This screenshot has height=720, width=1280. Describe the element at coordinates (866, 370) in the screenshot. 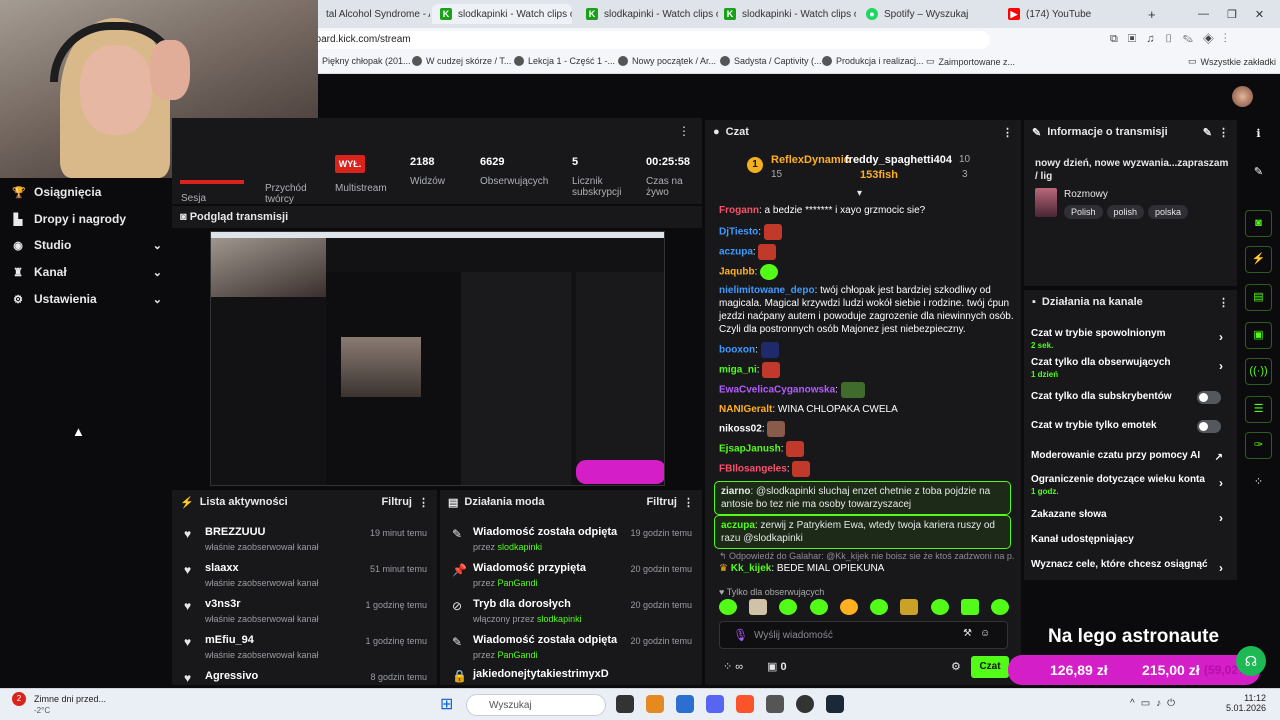

I see `chat-message: miga_ni:` at that location.